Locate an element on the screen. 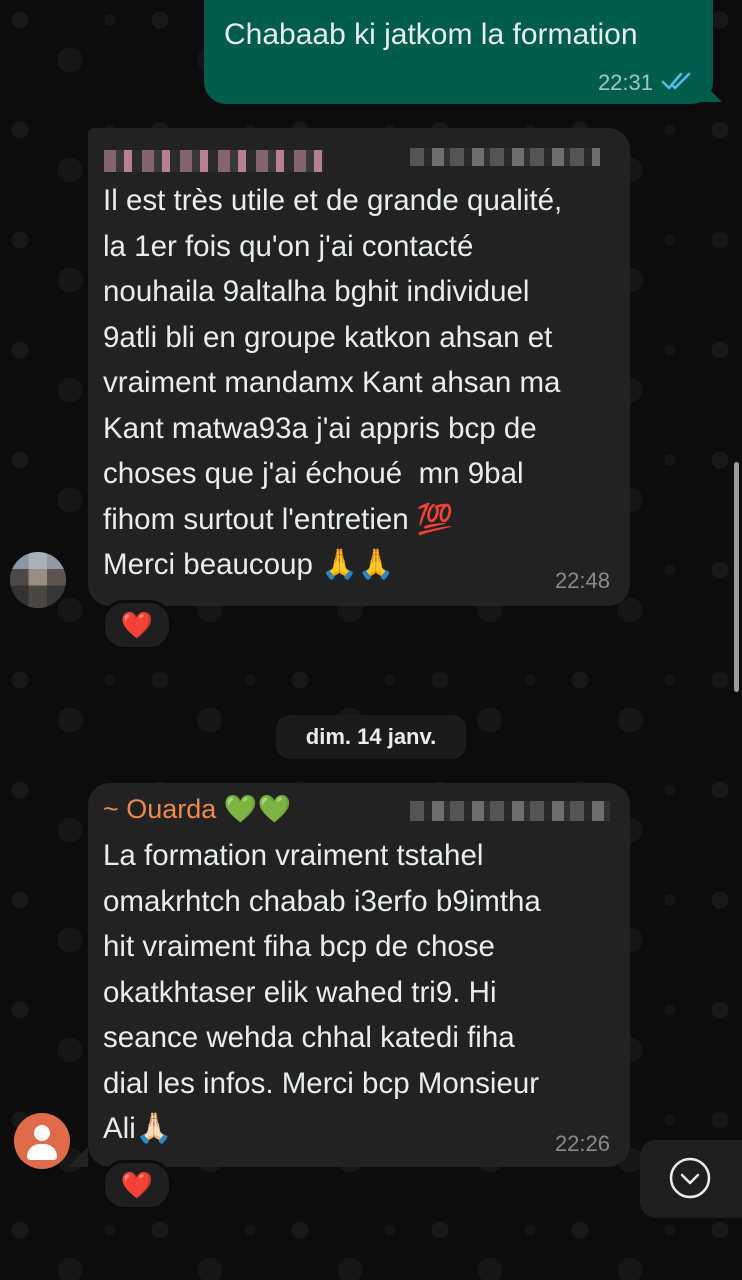 The width and height of the screenshot is (742, 1280). message-time: 22:48 is located at coordinates (582, 580).